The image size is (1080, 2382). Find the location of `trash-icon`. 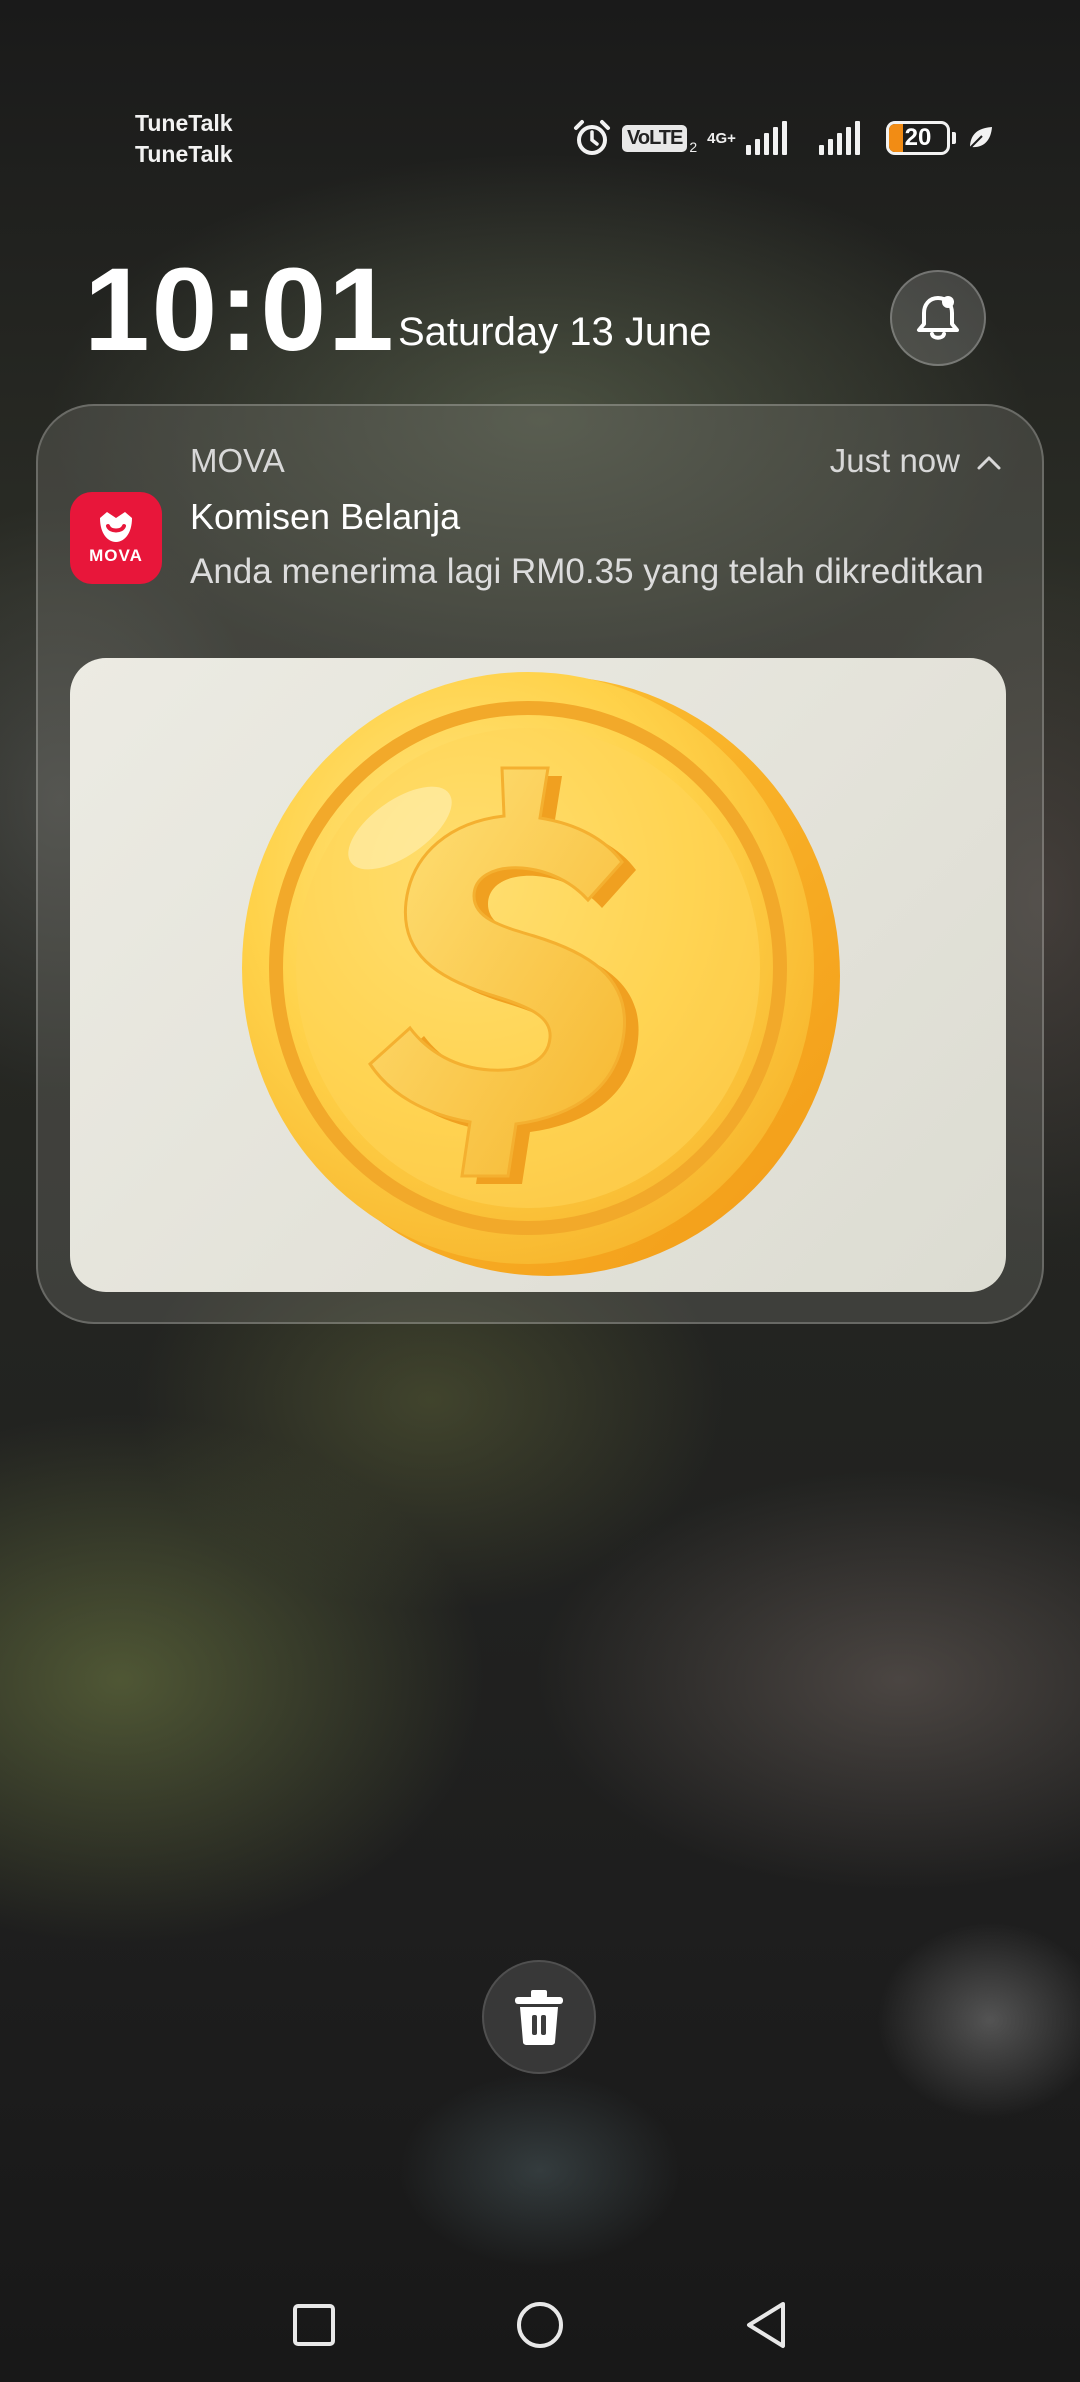

trash-icon is located at coordinates (539, 2017).